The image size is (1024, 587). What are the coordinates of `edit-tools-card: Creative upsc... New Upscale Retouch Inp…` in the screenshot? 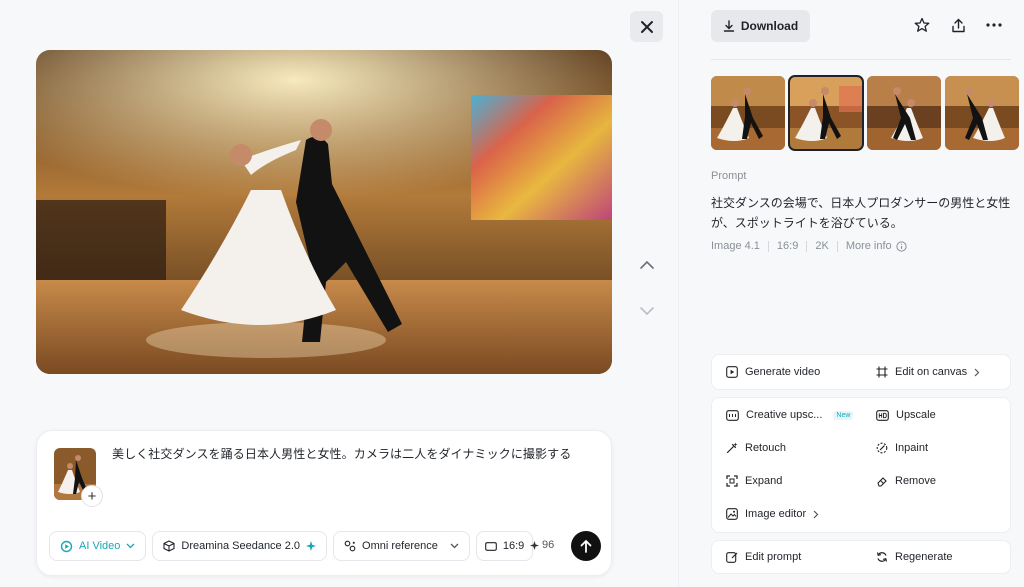 It's located at (861, 465).